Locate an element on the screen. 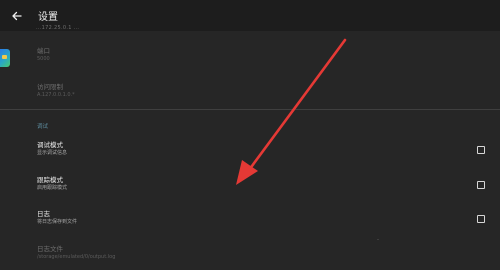  arrow-left-icon is located at coordinates (16, 15).